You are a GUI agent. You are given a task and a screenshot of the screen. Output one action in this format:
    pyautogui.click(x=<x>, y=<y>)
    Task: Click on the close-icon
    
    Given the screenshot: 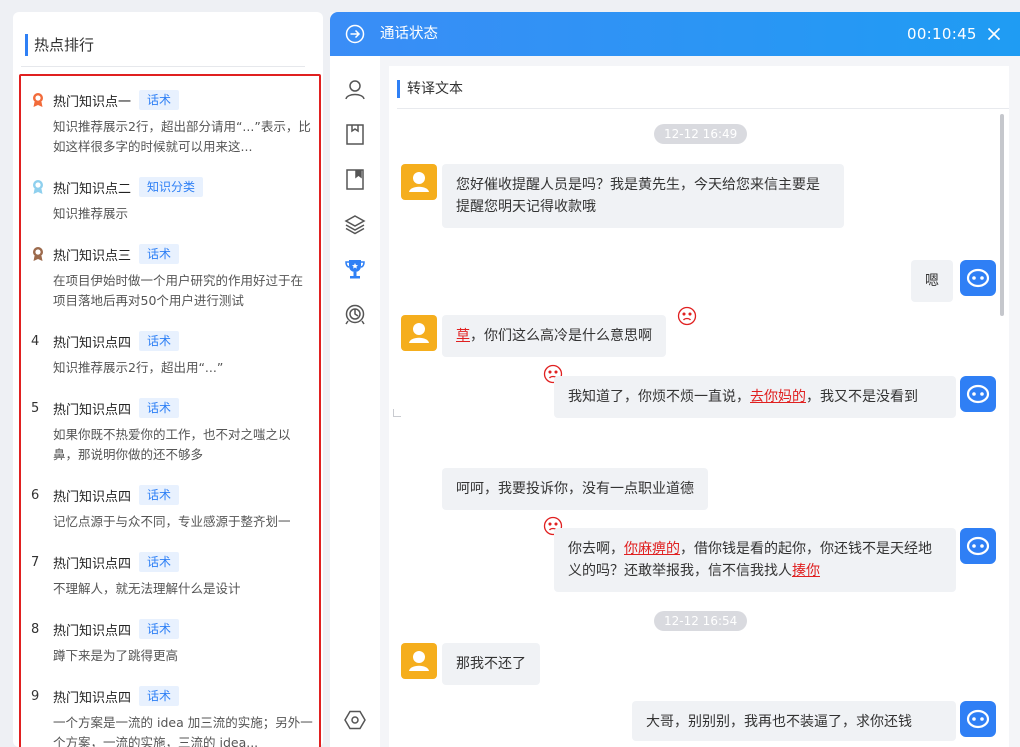 What is the action you would take?
    pyautogui.click(x=994, y=34)
    